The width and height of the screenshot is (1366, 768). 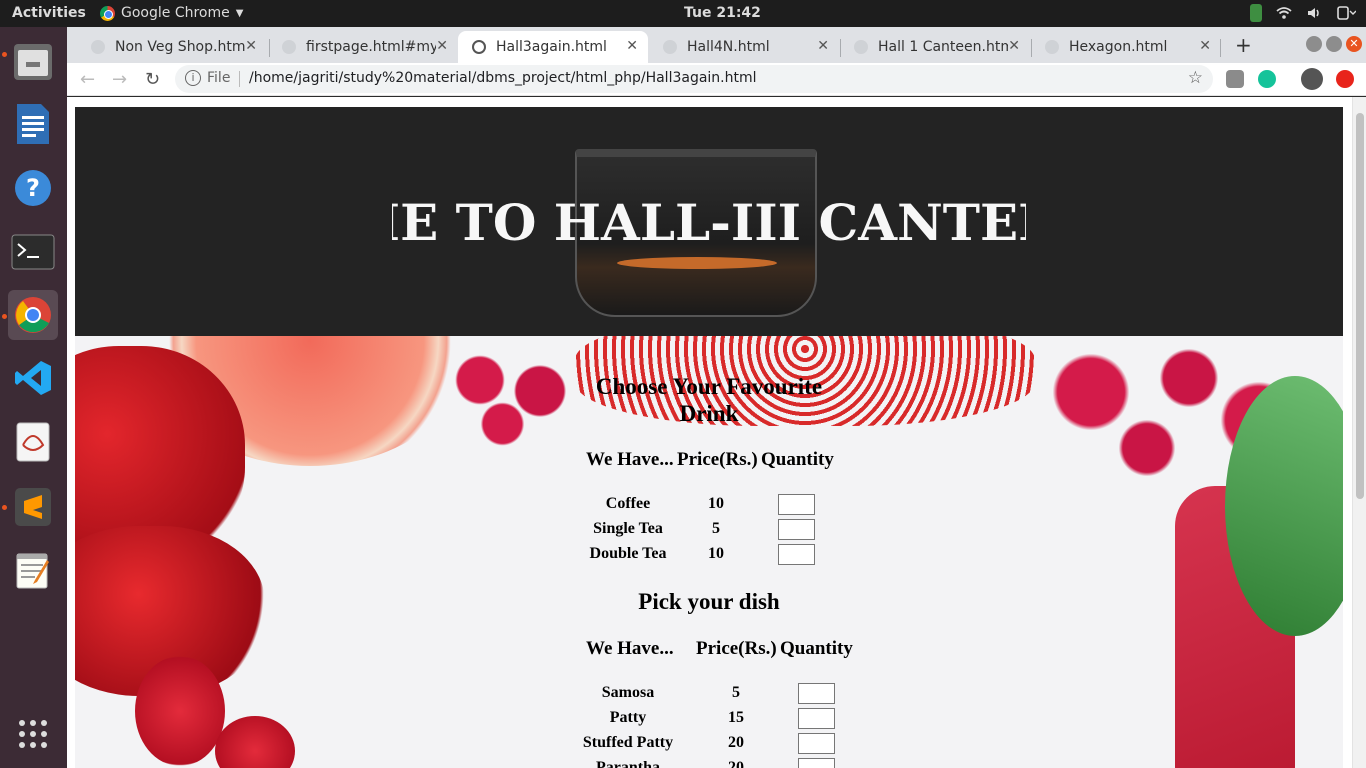 I want to click on stuffed-patty-quantity-input, so click(x=816, y=743).